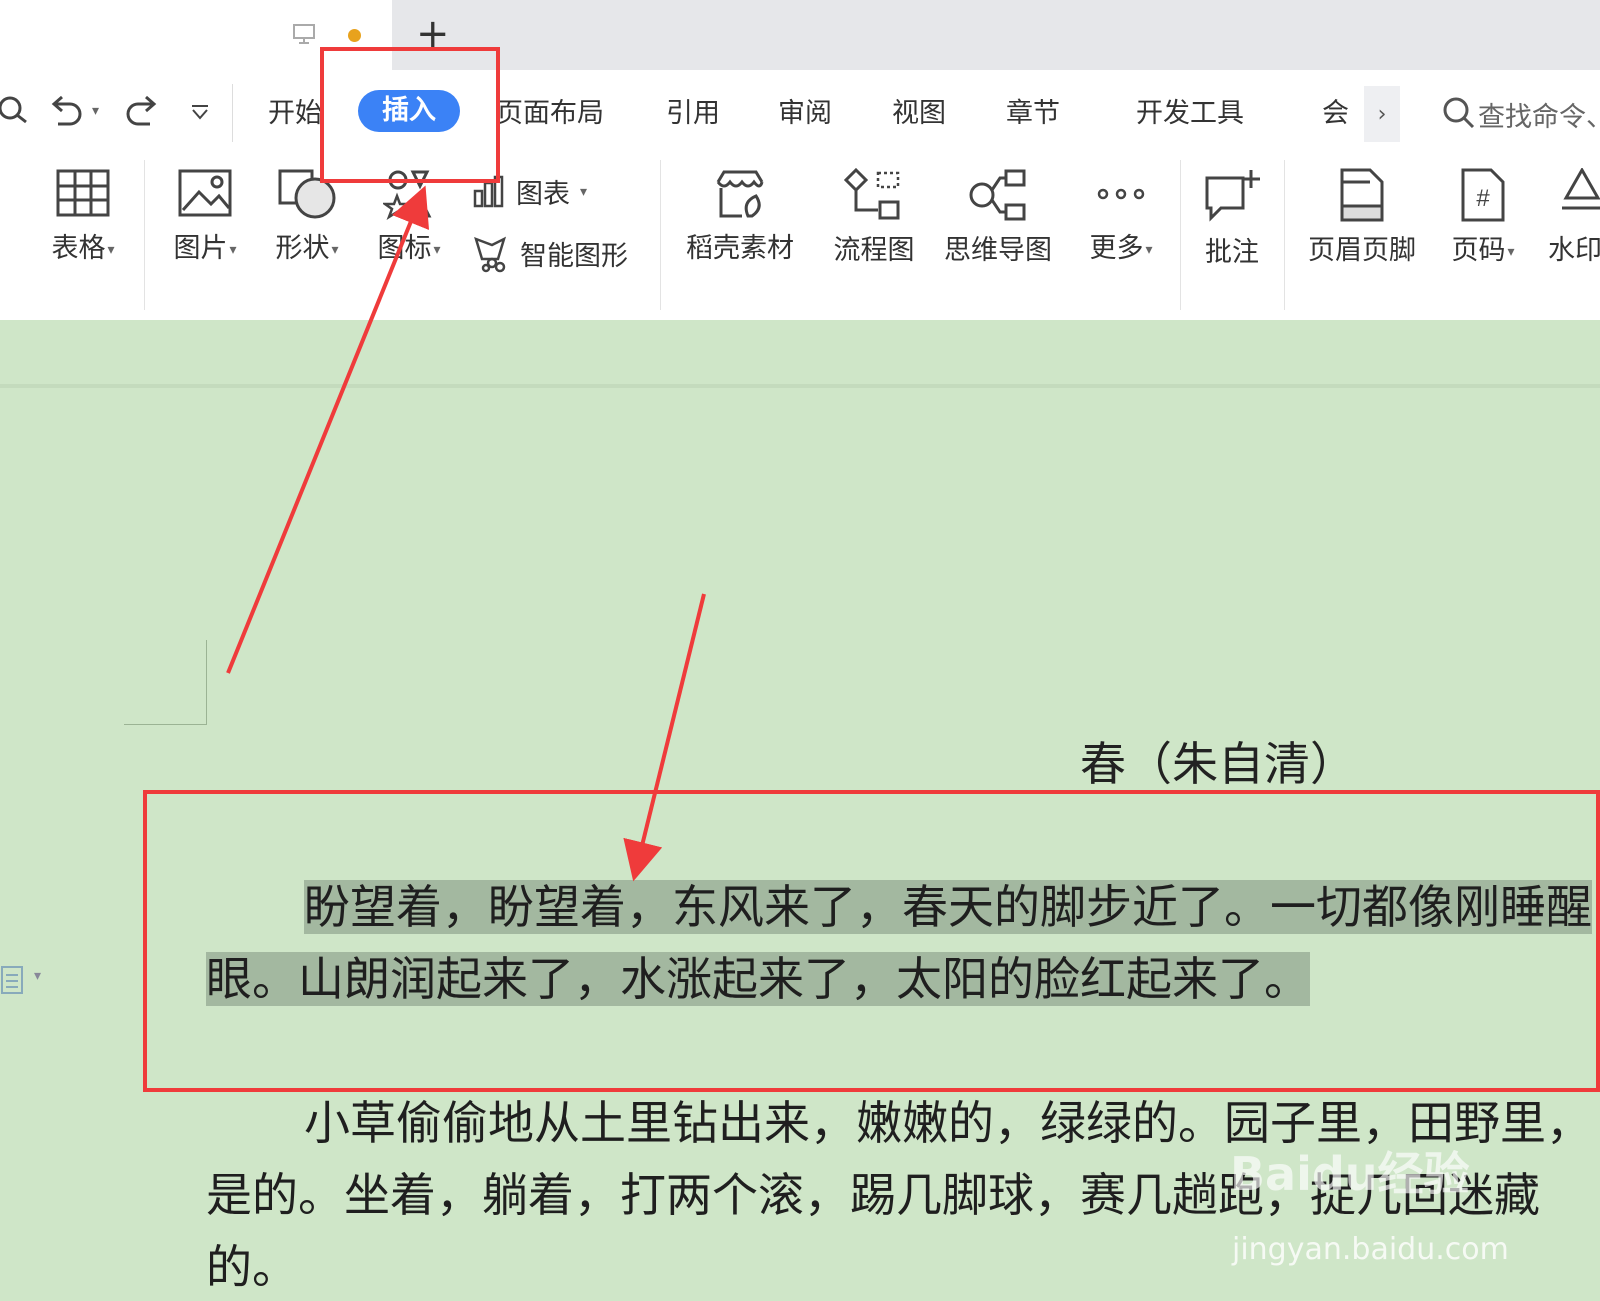 This screenshot has width=1600, height=1301. I want to click on insert-tab-highlight-box, so click(410, 115).